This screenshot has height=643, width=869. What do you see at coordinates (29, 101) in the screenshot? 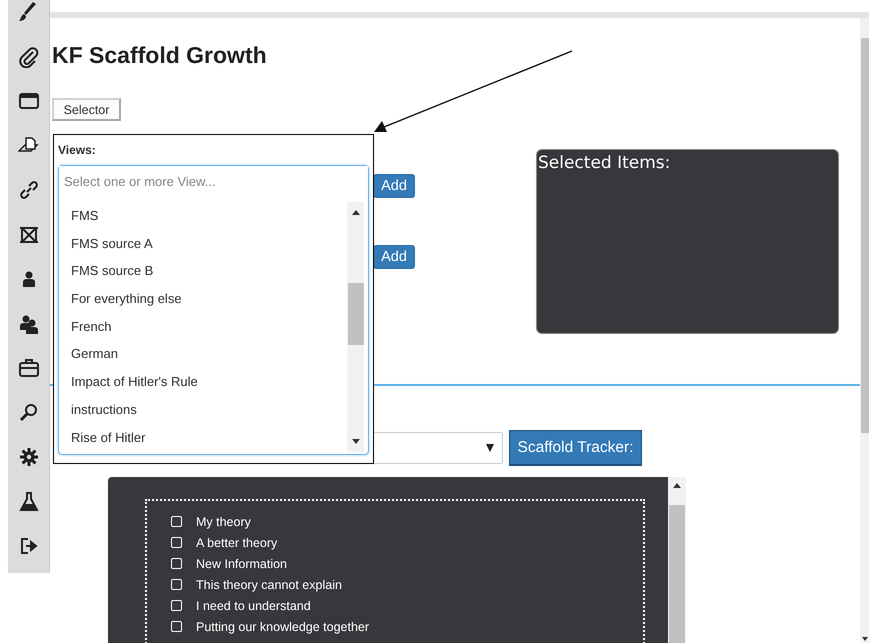
I see `window-icon` at bounding box center [29, 101].